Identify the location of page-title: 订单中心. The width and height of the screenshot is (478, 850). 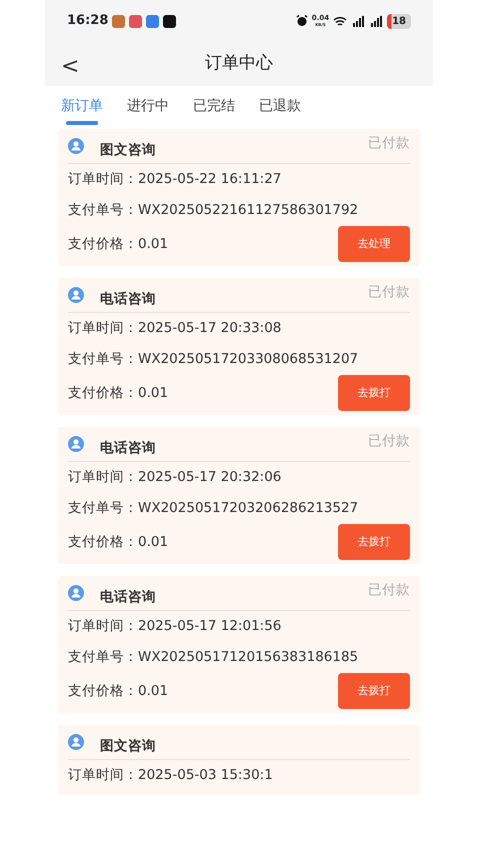
(239, 64).